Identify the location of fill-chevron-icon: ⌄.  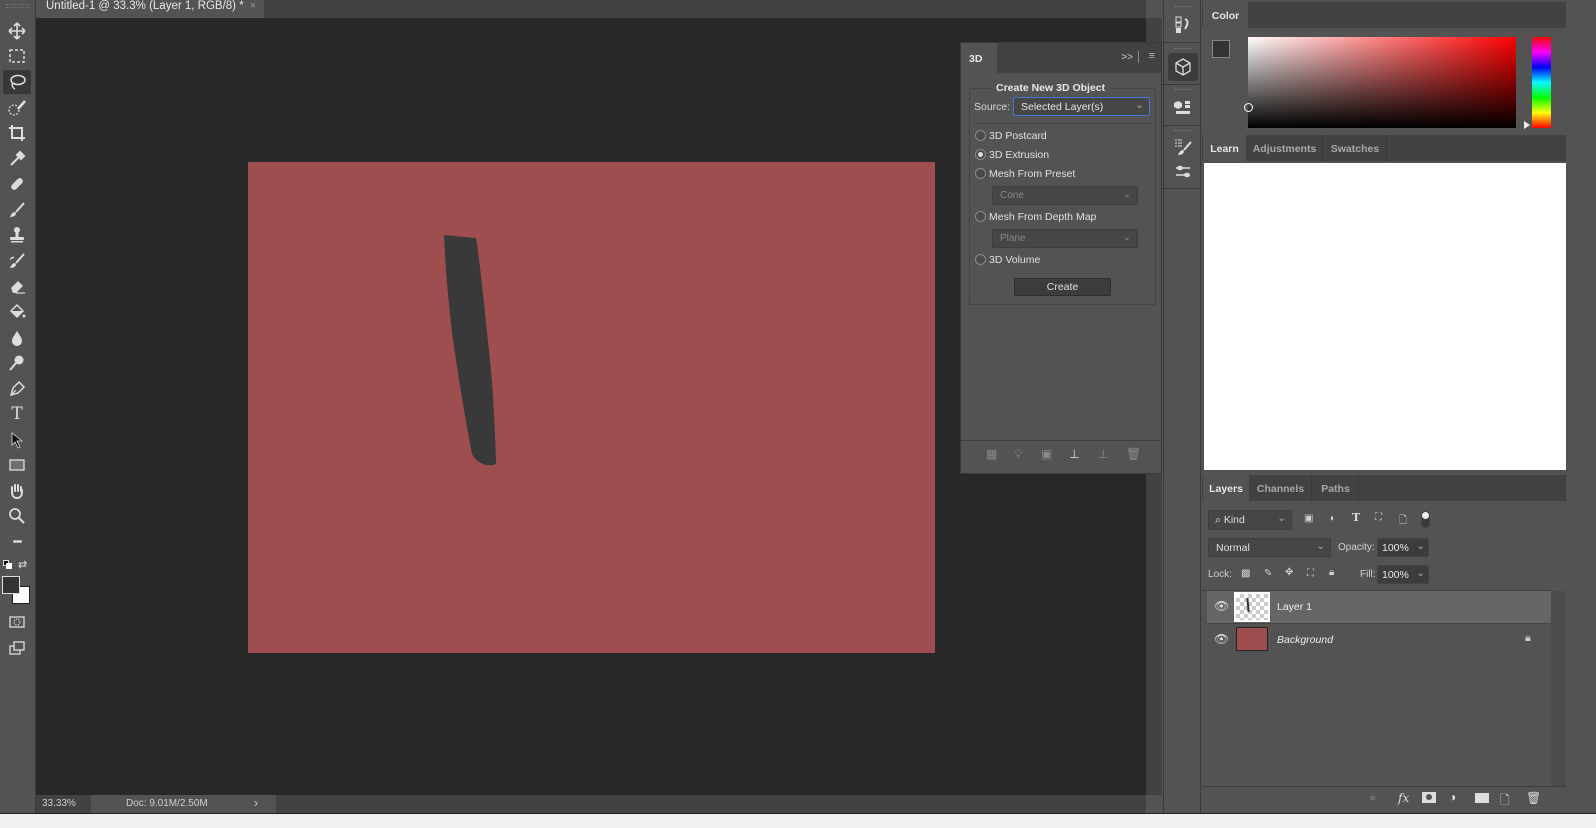
(1418, 573).